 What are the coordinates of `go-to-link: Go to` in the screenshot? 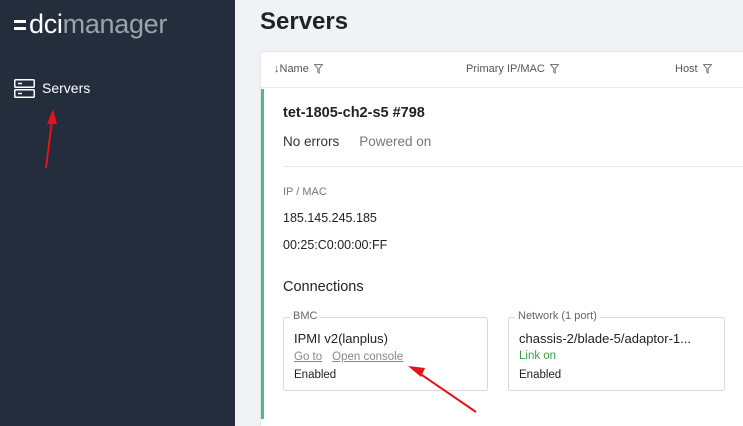 It's located at (308, 357).